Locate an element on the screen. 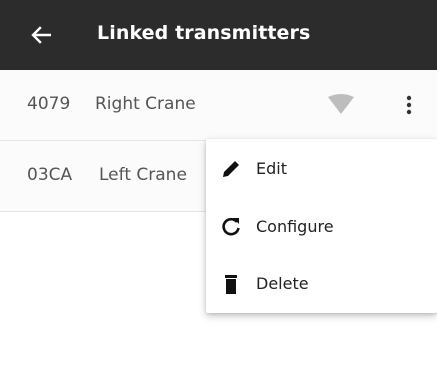  menu-item-label: Delete is located at coordinates (282, 283).